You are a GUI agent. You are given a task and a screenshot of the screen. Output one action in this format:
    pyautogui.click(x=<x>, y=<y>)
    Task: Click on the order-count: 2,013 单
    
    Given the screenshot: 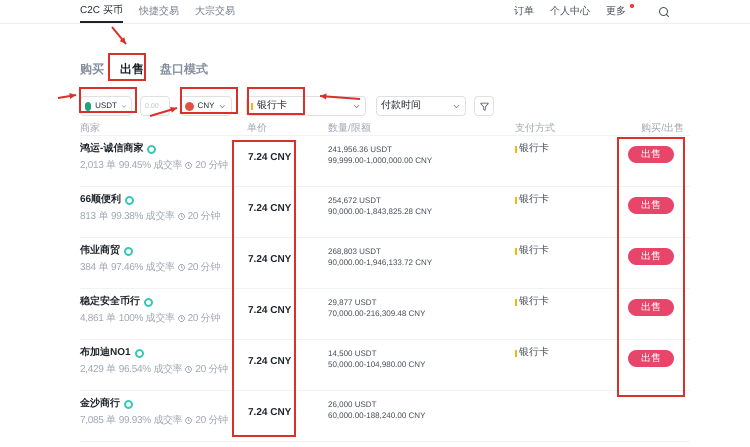 What is the action you would take?
    pyautogui.click(x=98, y=165)
    